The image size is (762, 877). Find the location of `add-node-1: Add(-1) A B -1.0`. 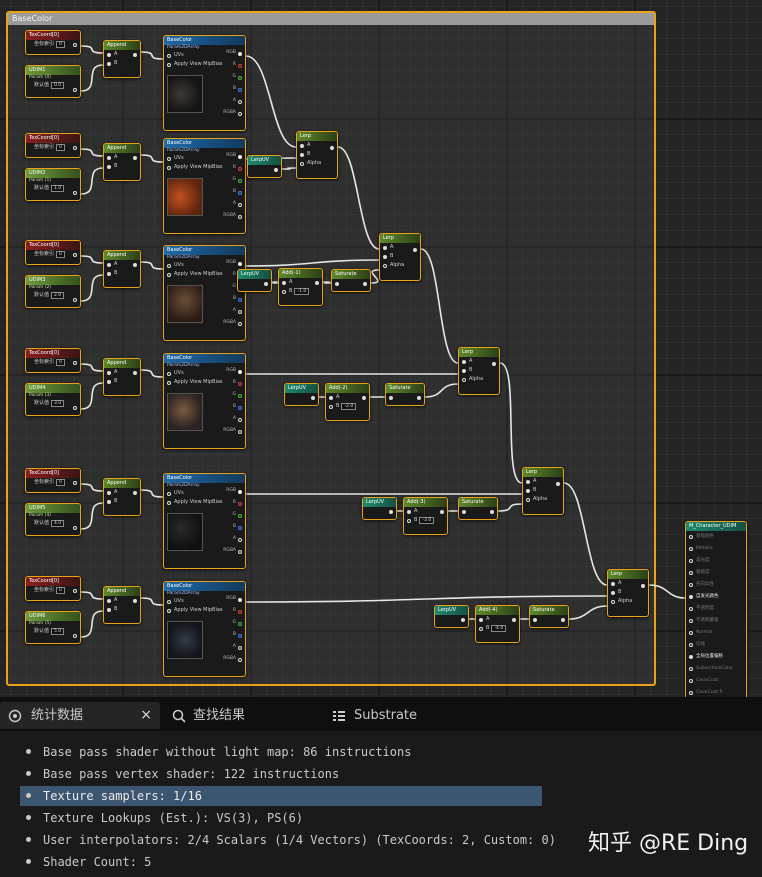

add-node-1: Add(-1) A B -1.0 is located at coordinates (300, 287).